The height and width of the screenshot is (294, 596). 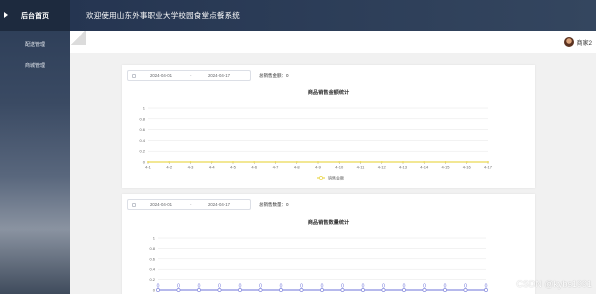 I want to click on x-tick-label: 4-5, so click(x=233, y=167).